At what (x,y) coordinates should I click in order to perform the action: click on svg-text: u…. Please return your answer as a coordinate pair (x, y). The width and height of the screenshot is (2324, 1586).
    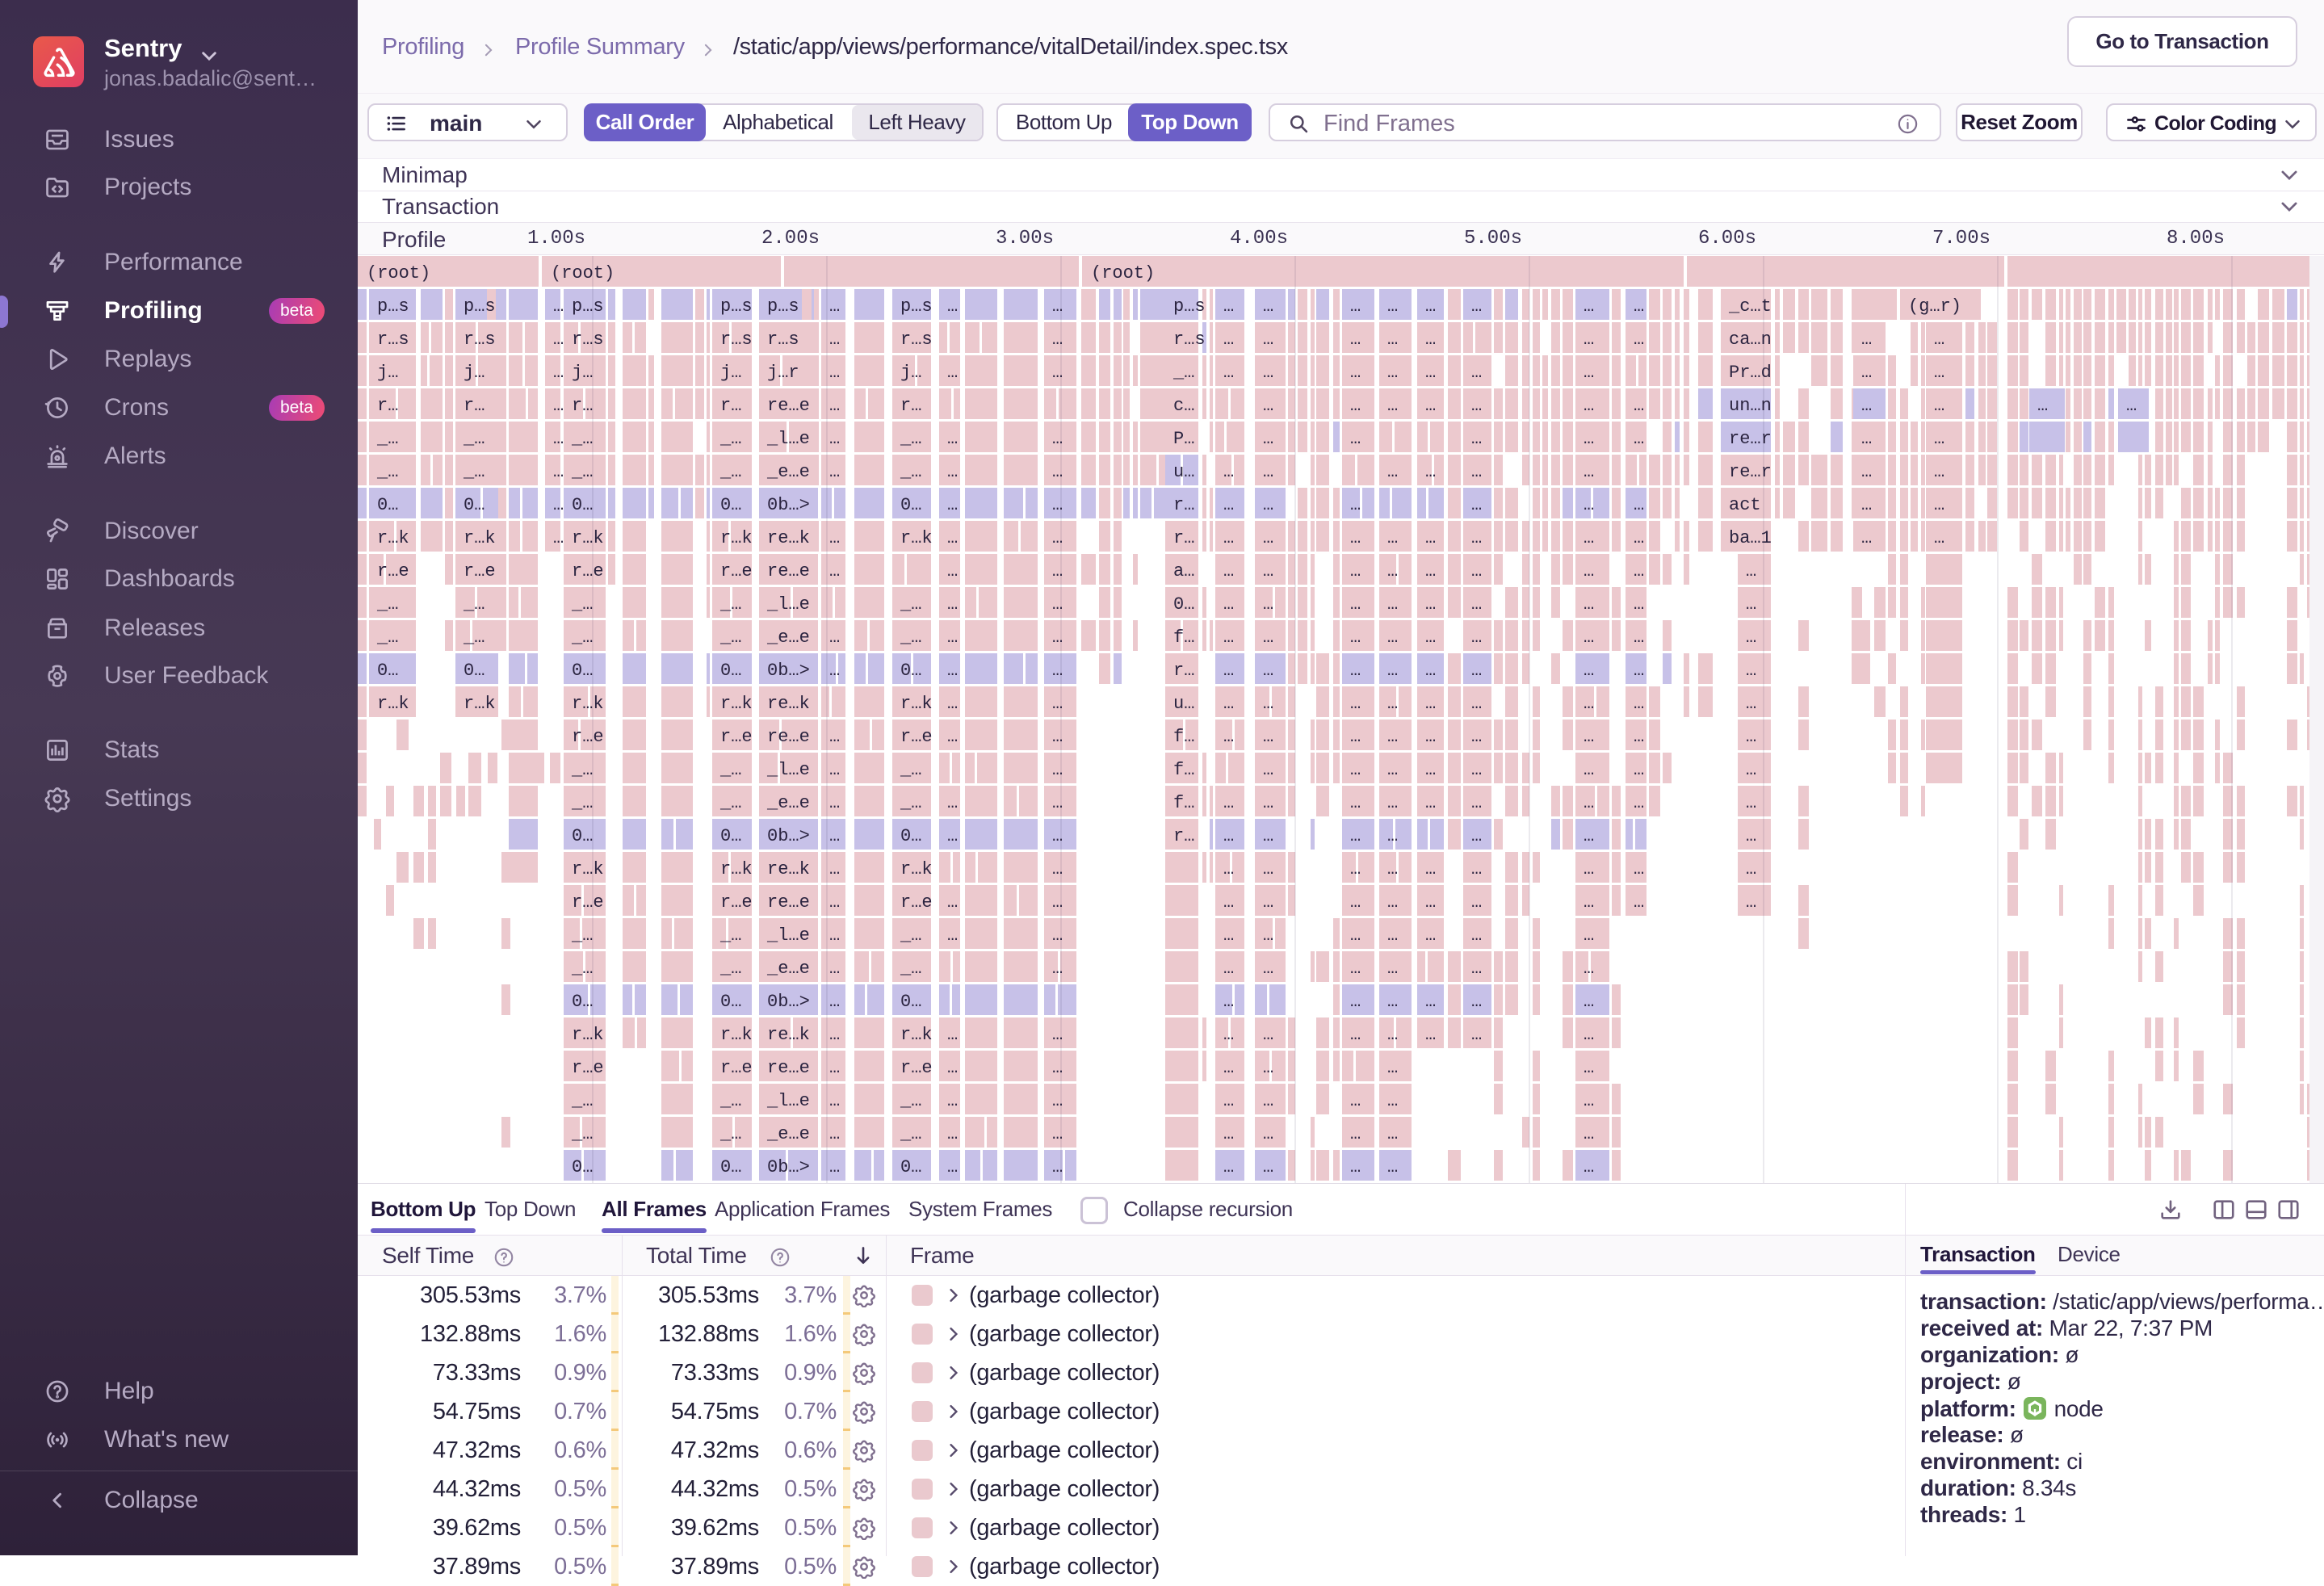
    Looking at the image, I should click on (1183, 704).